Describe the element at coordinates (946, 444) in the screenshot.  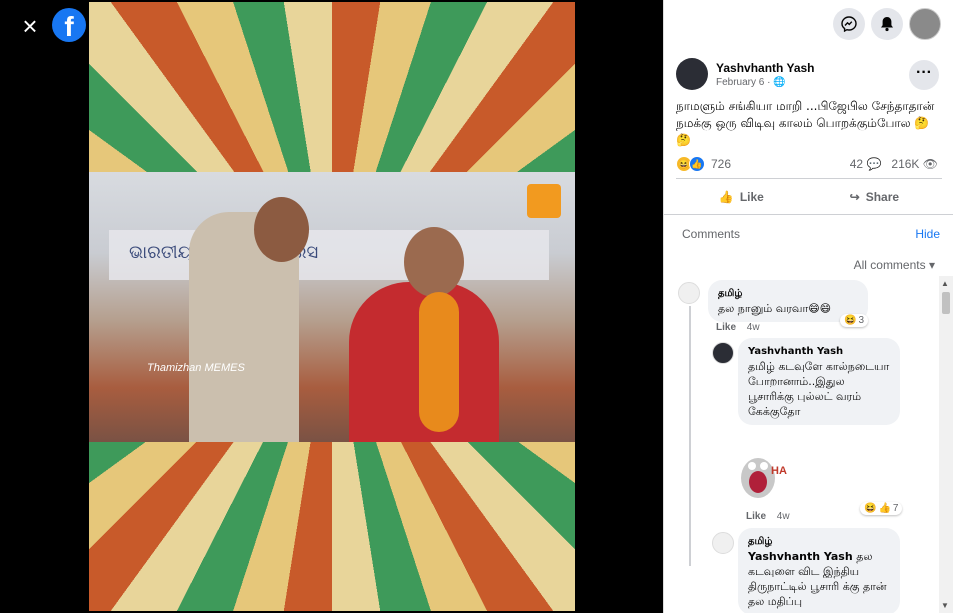
I see `comments-scrollbar: ▲ ▼` at that location.